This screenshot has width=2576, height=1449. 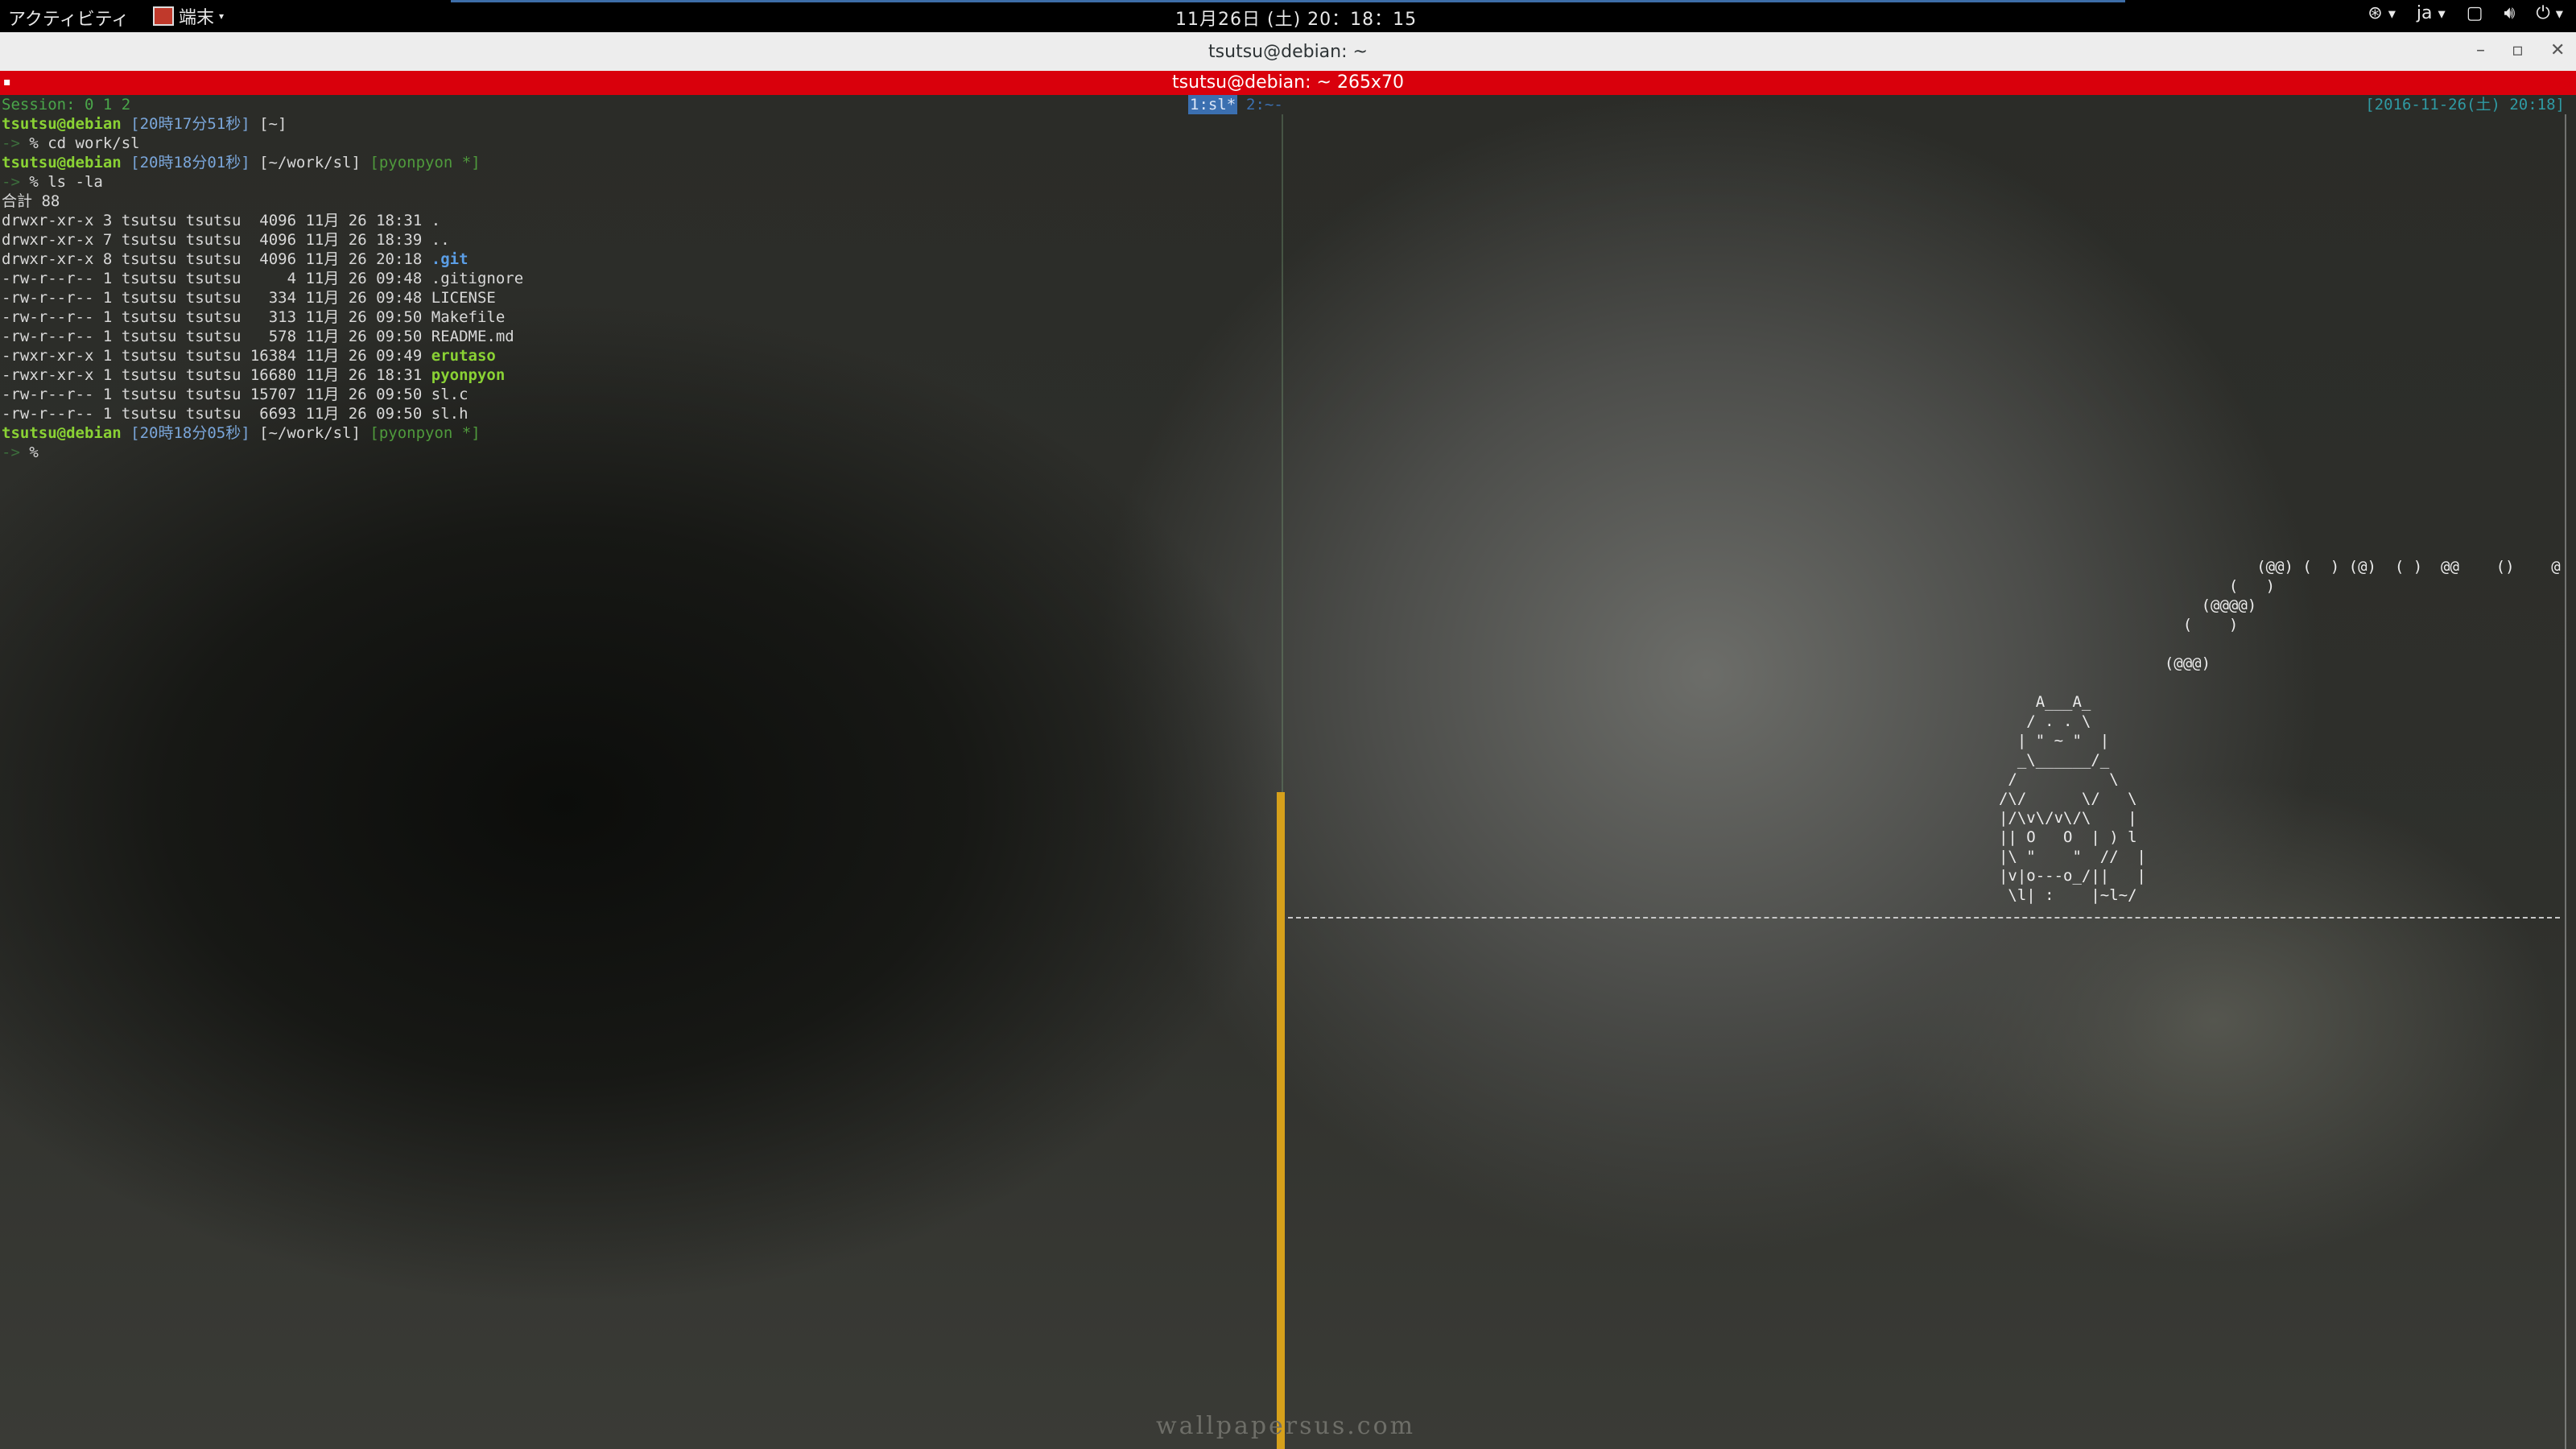 I want to click on terminal-text: [20時18分01秒], so click(x=190, y=162).